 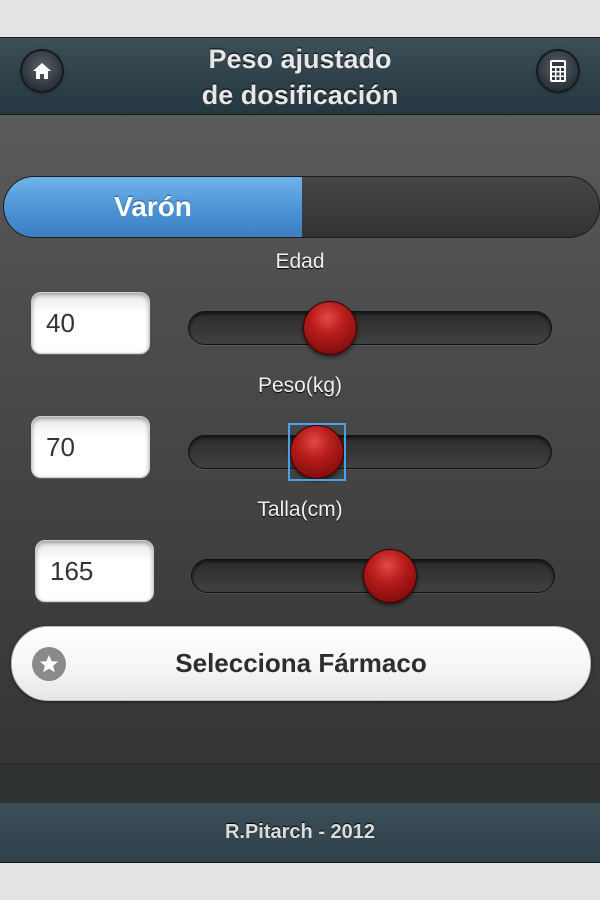 I want to click on home-button, so click(x=42, y=71).